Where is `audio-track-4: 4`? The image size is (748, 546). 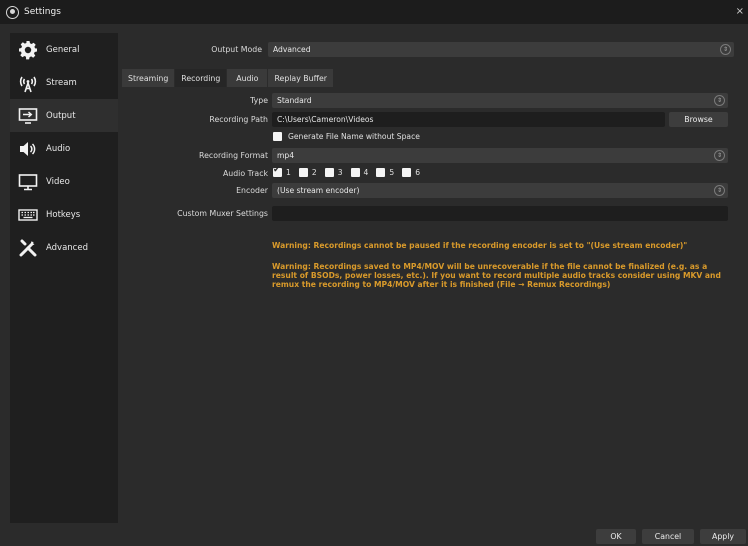
audio-track-4: 4 is located at coordinates (359, 172).